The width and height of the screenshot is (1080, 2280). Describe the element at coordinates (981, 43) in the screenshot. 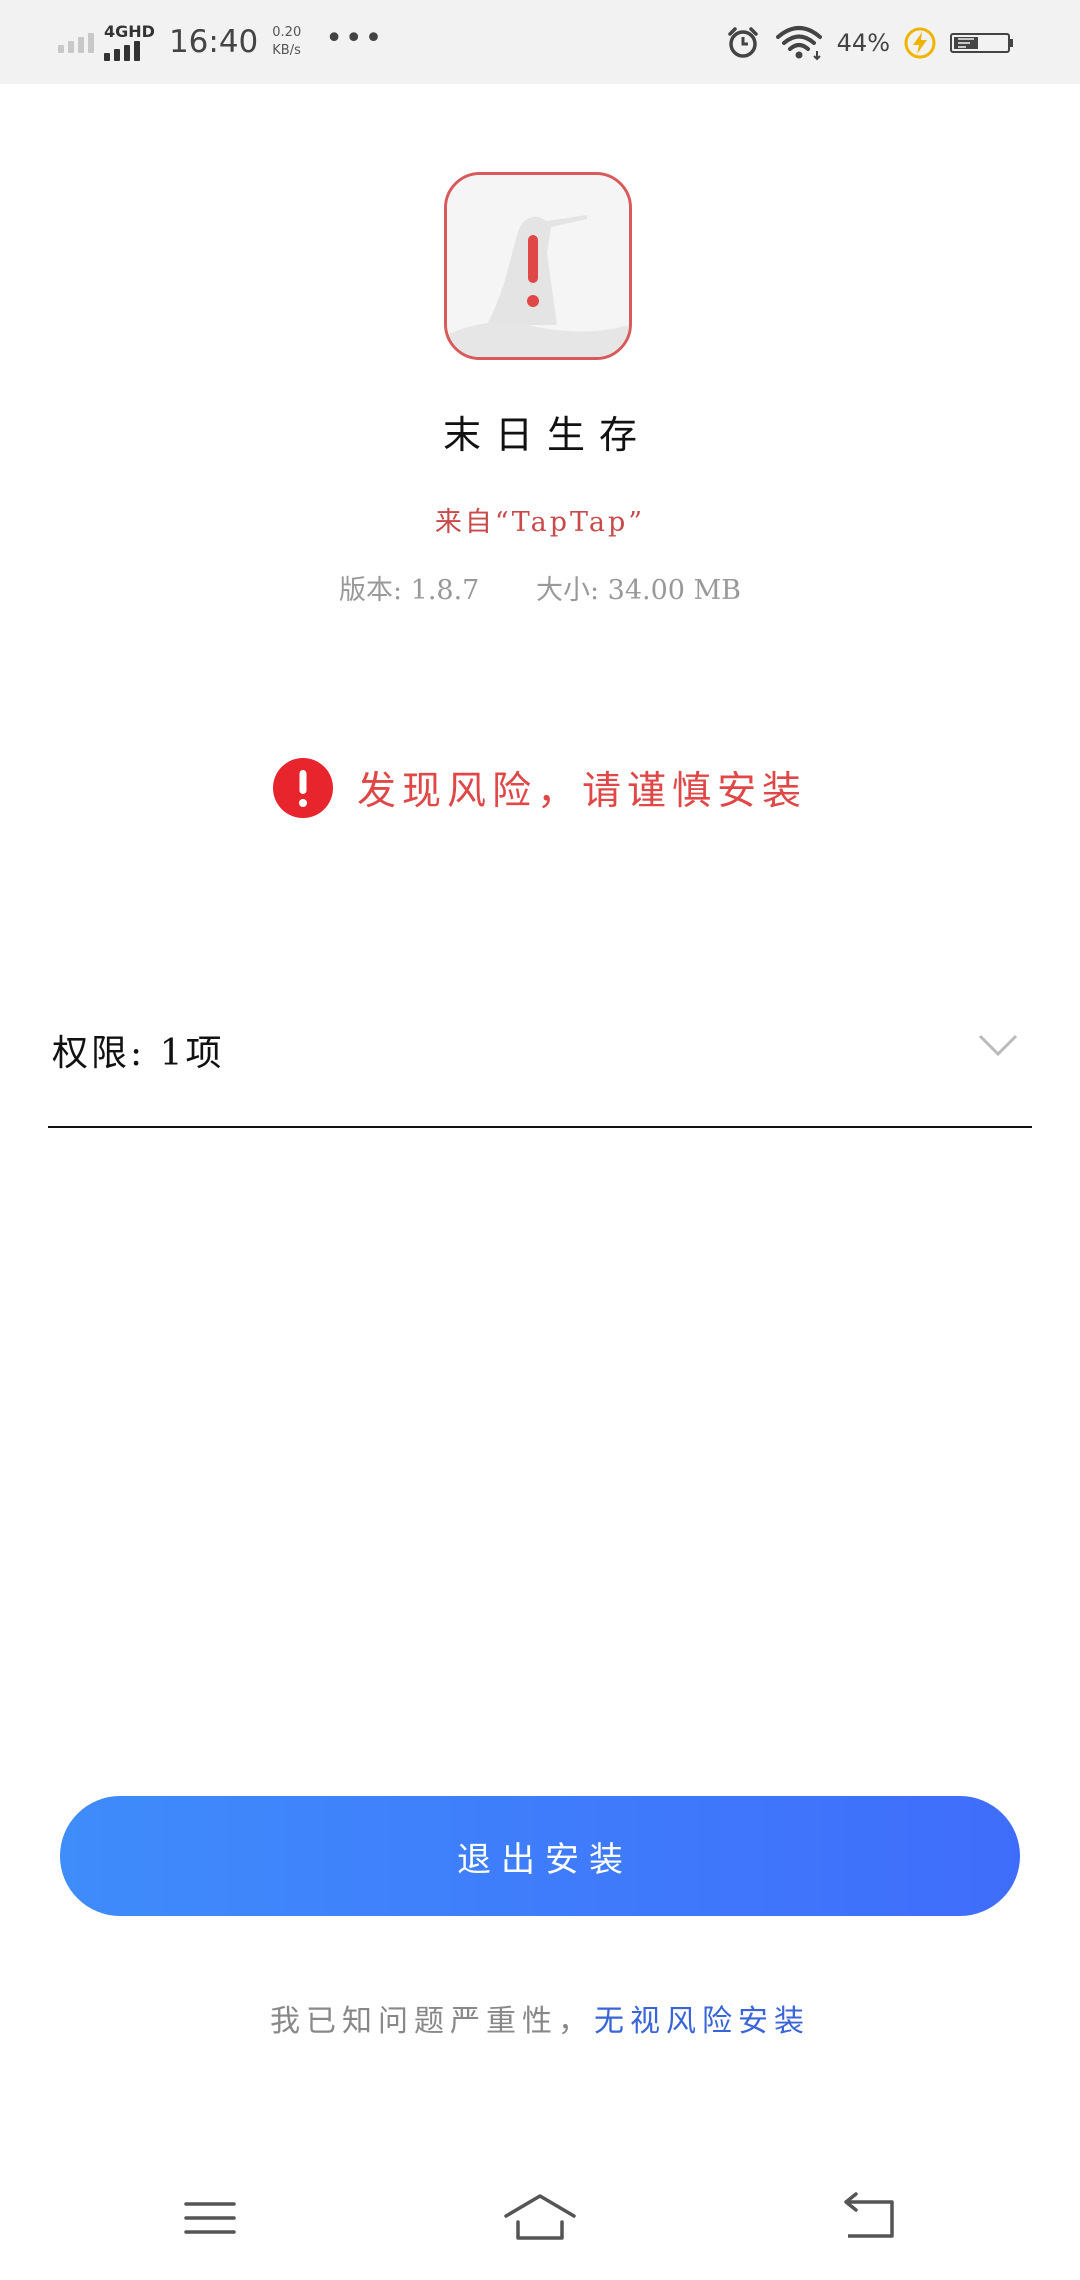

I see `battery-icon` at that location.